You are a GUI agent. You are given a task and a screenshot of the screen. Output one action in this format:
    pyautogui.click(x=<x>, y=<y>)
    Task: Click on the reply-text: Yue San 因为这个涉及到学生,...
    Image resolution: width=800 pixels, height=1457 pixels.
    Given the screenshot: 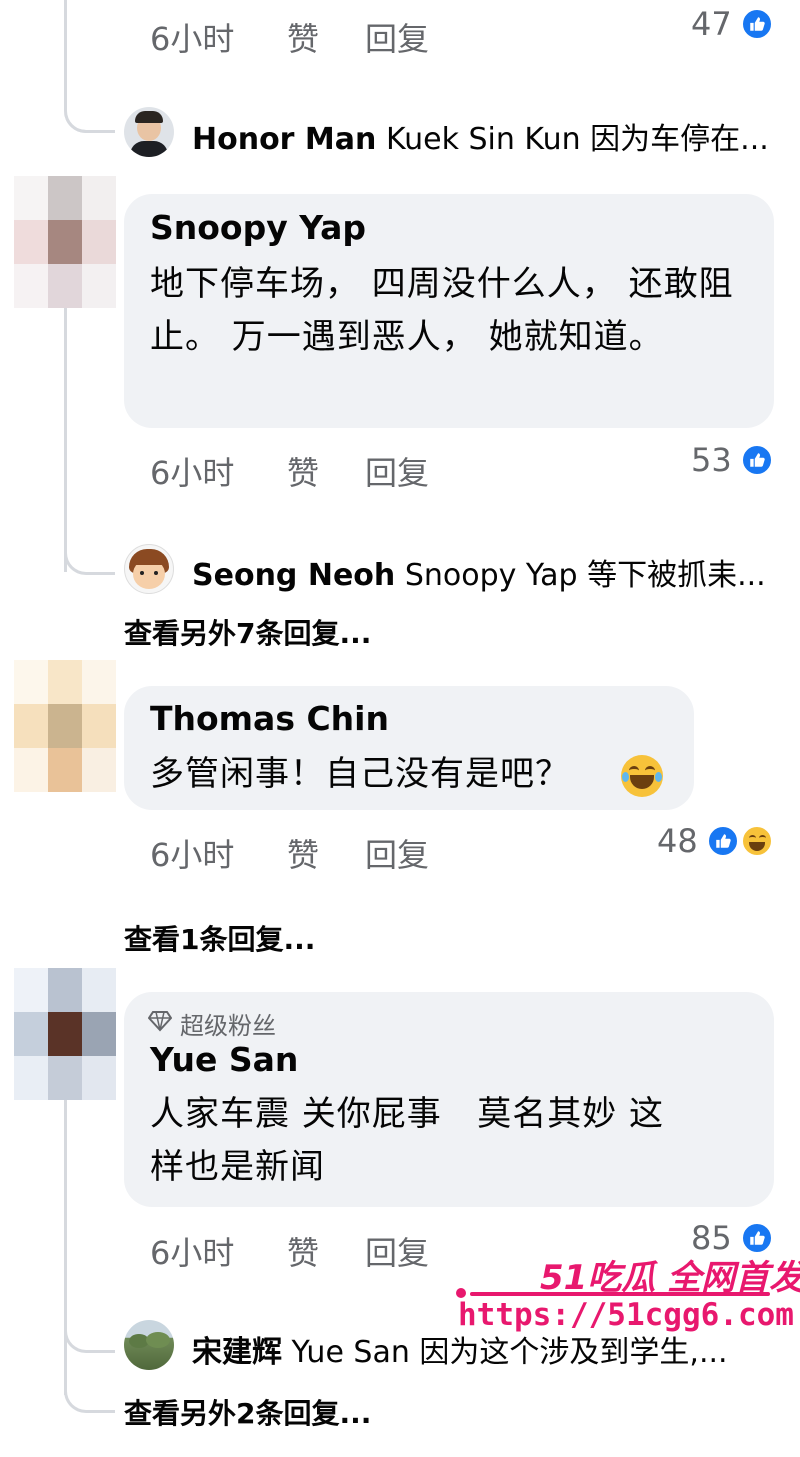 What is the action you would take?
    pyautogui.click(x=509, y=1352)
    